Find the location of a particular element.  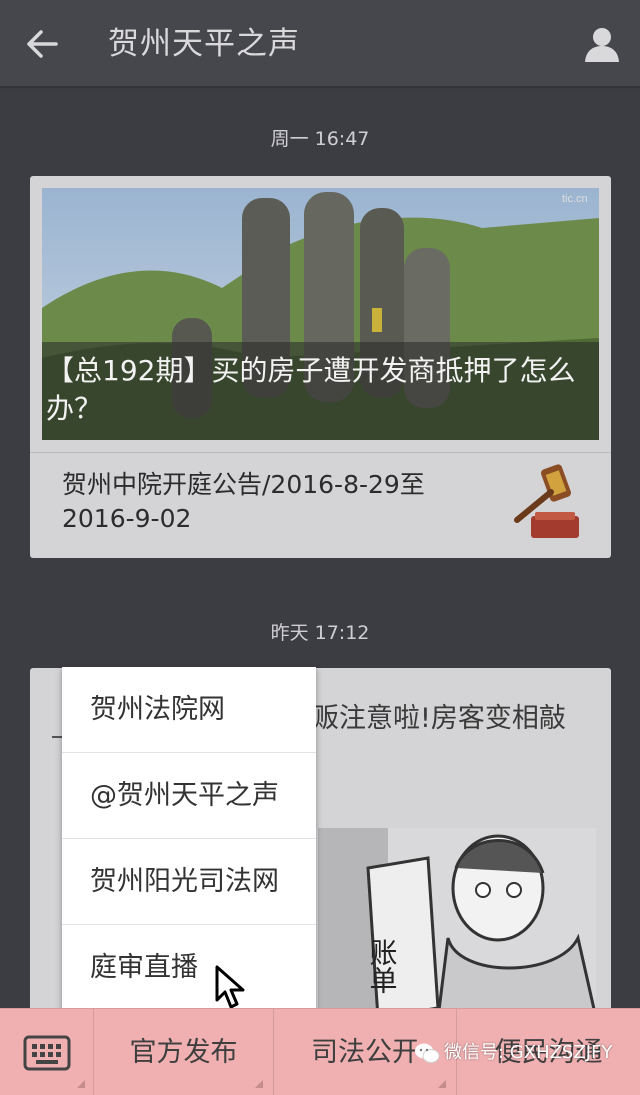

popup-item-weibo: @贺州天平之声 is located at coordinates (189, 796).